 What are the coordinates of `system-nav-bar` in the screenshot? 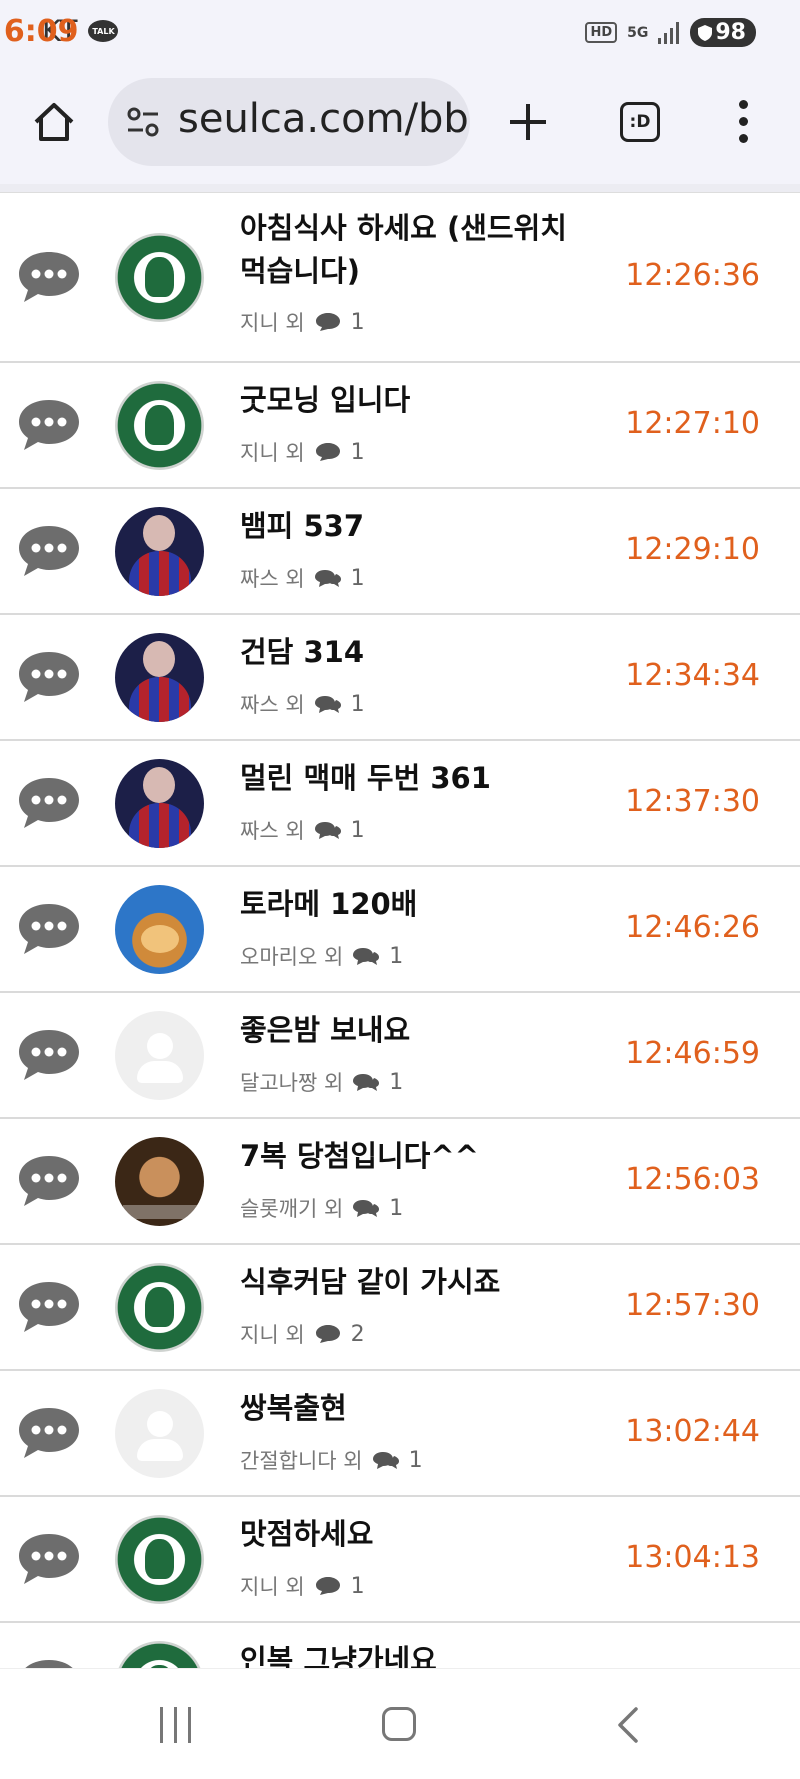 It's located at (400, 1723).